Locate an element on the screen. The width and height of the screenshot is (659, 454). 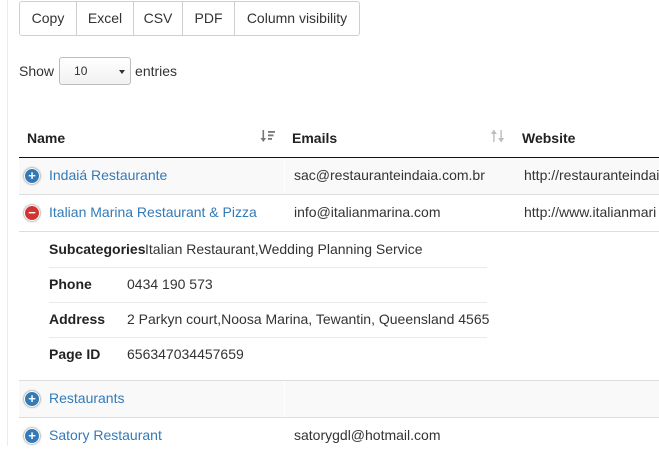
export-button-group: Copy Excel CSV PDF Column visibility is located at coordinates (189, 18).